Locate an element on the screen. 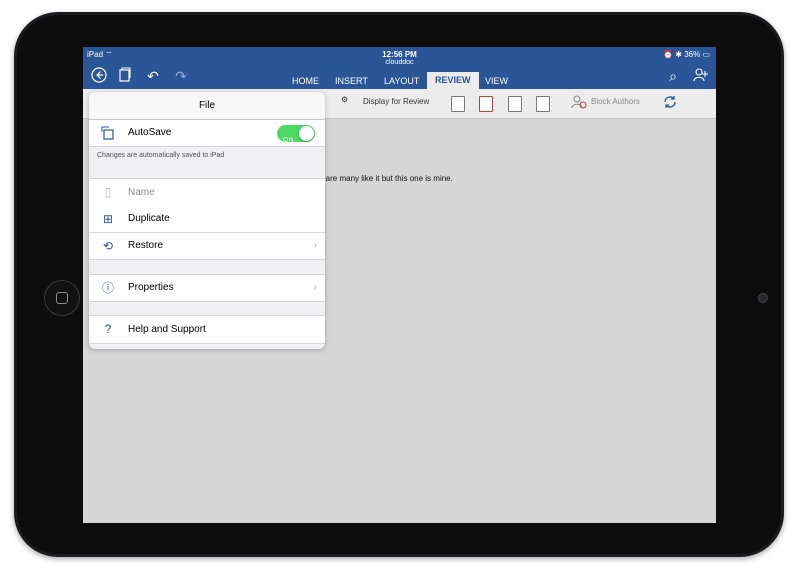  block-authors-button: Block Authors is located at coordinates (615, 101).